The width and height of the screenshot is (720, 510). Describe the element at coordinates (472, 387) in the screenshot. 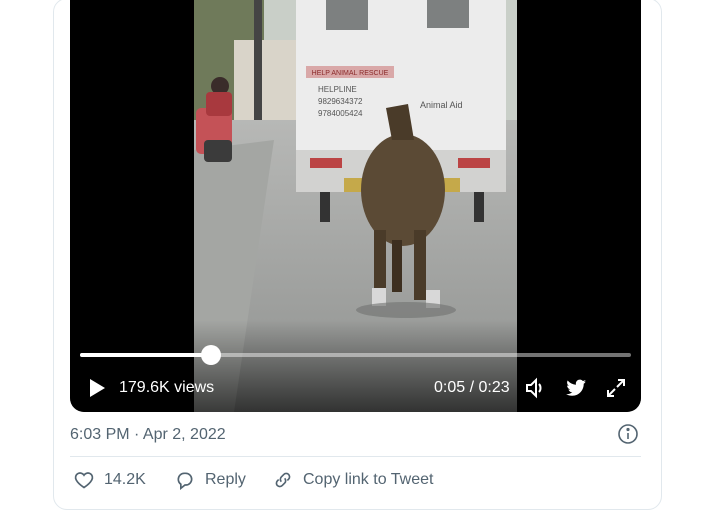

I see `video-time: 0:05 / 0:23` at that location.